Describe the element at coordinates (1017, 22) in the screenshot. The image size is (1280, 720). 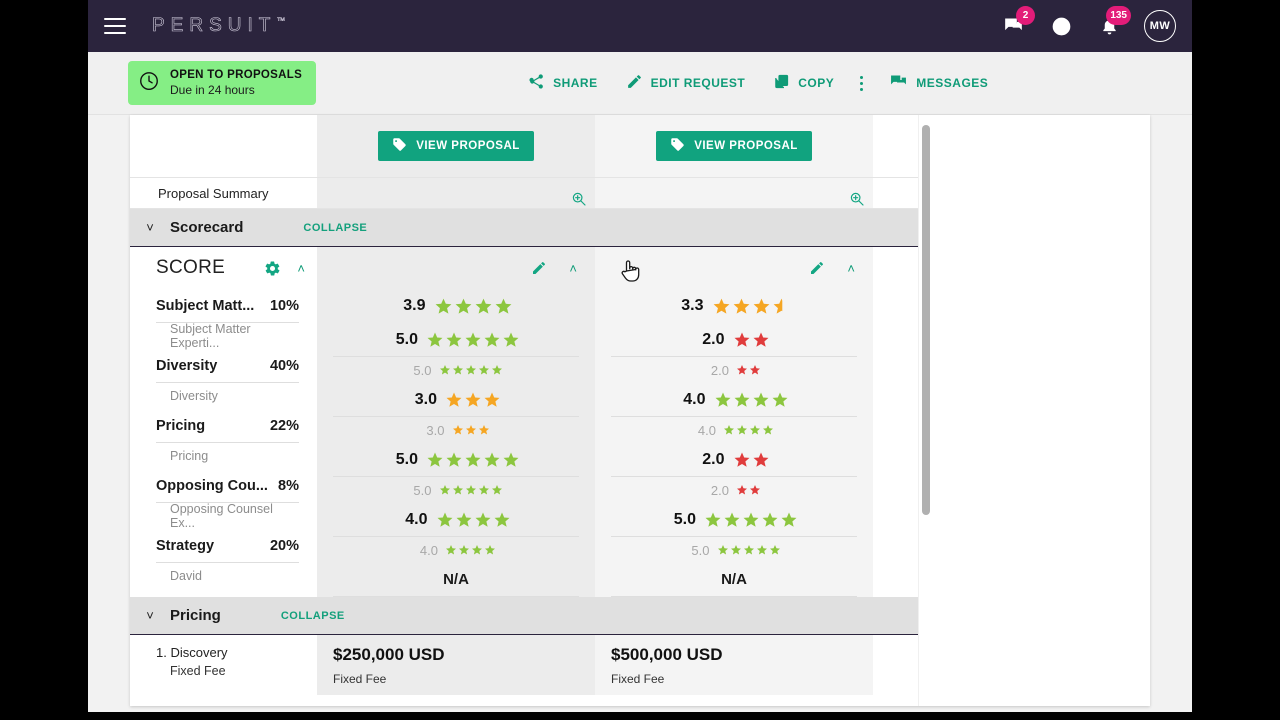
I see `chat-icon: 2` at that location.